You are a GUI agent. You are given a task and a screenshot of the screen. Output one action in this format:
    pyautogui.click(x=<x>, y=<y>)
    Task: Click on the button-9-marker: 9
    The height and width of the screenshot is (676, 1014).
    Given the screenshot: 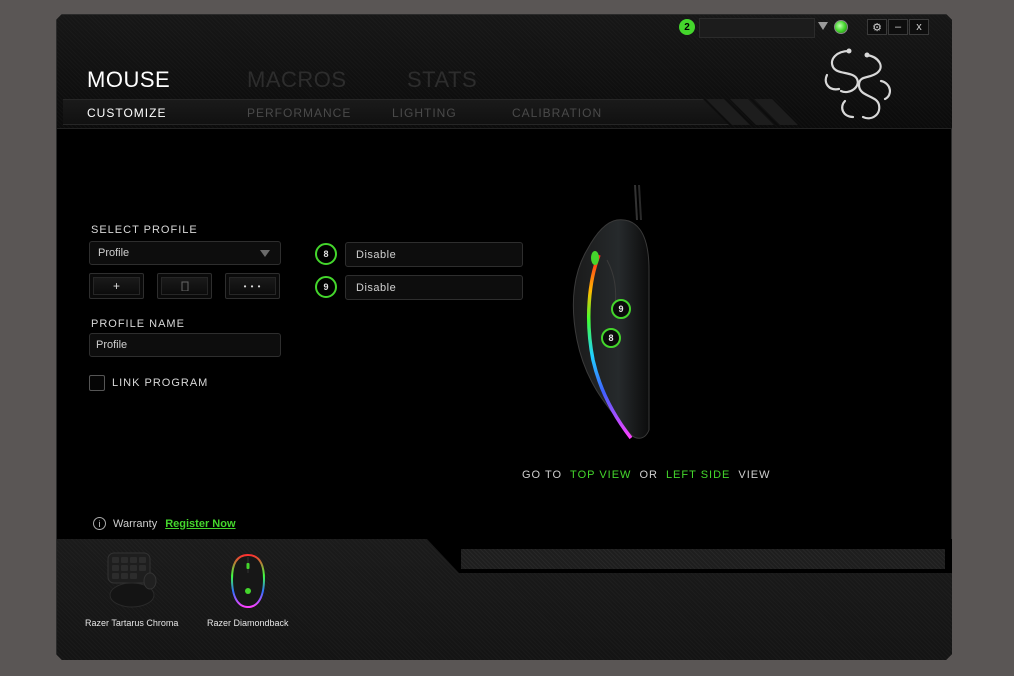 What is the action you would take?
    pyautogui.click(x=326, y=287)
    